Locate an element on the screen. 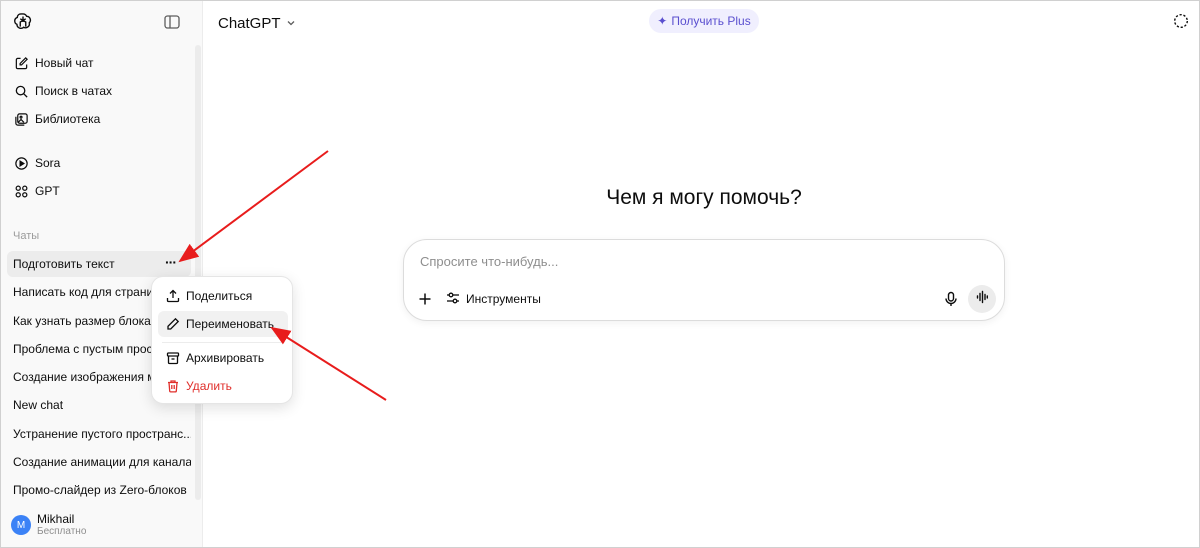  menu-item-label: Удалить is located at coordinates (209, 386).